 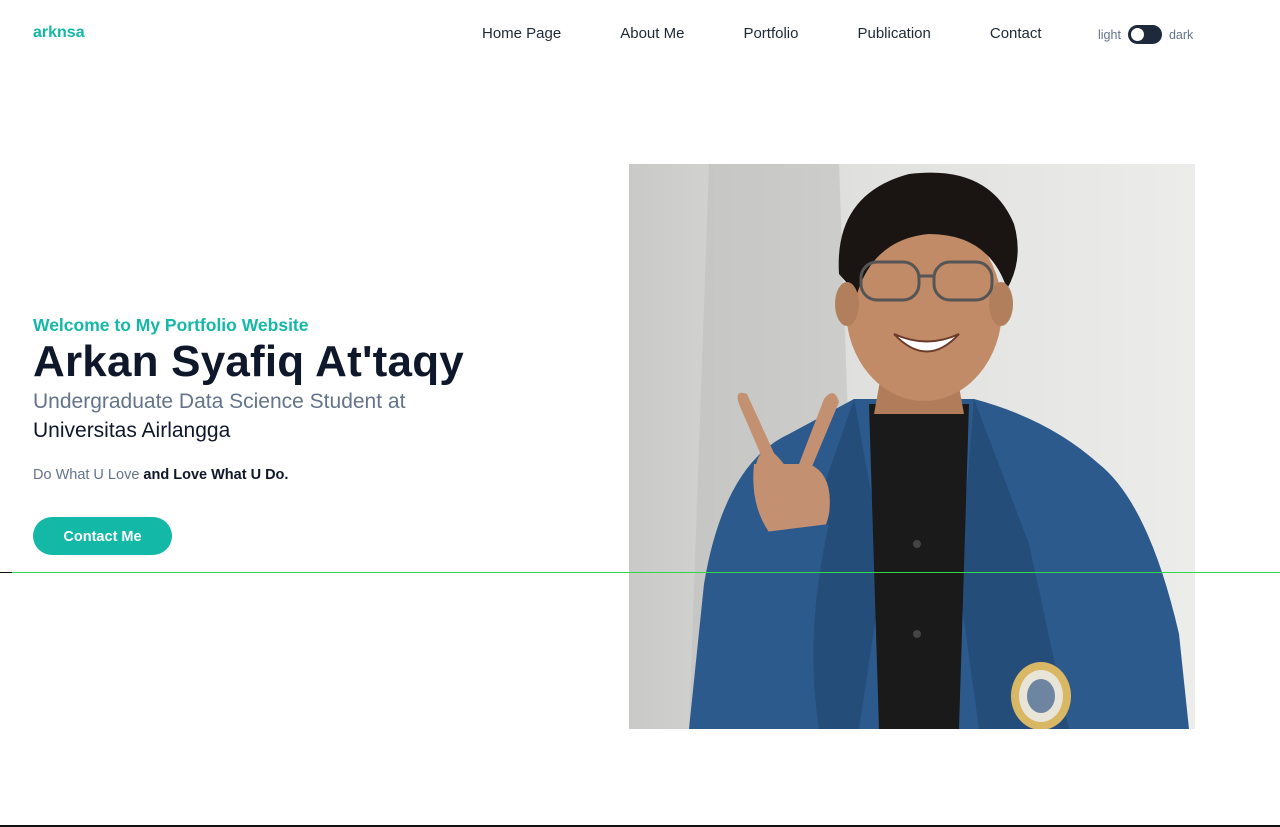 I want to click on motto-bold: and Love What U Do., so click(x=216, y=475).